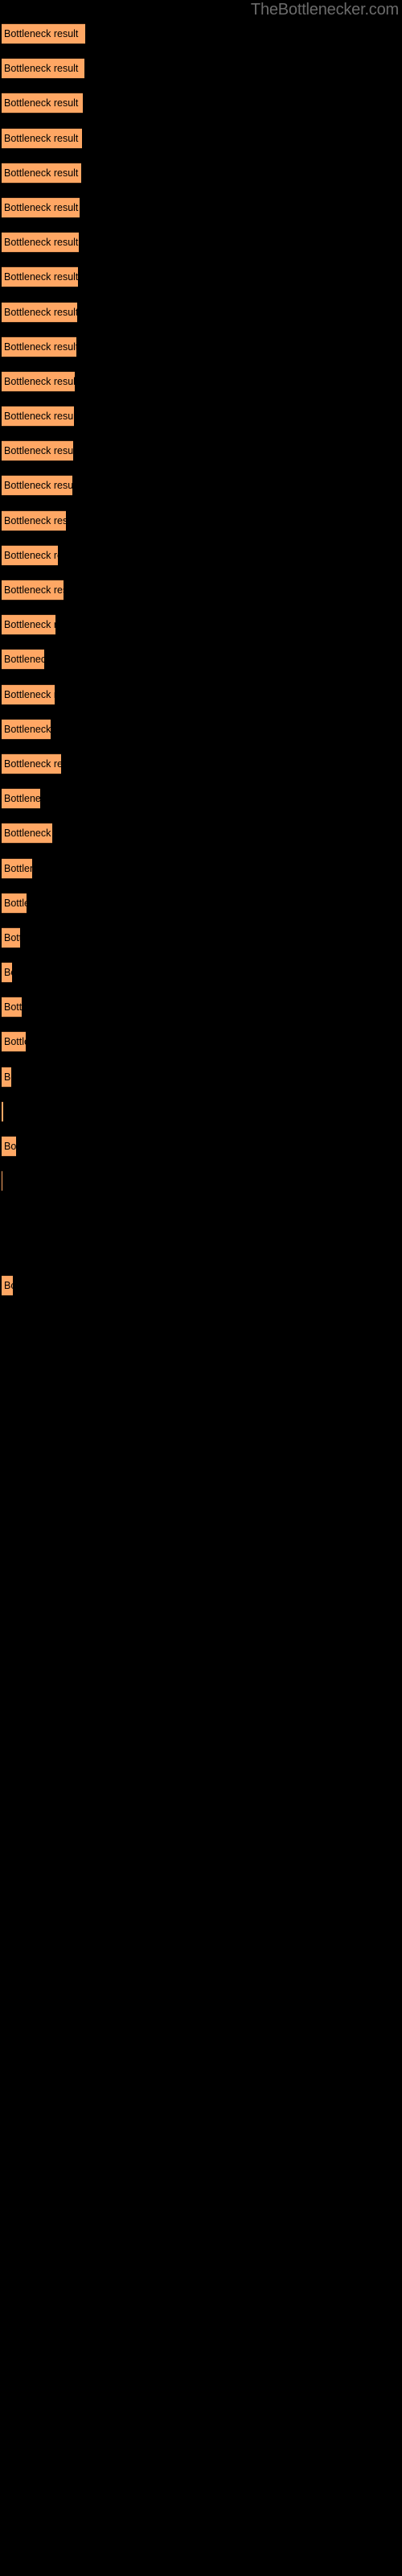 The width and height of the screenshot is (402, 2576). Describe the element at coordinates (201, 9) in the screenshot. I see `site-header: TheBottlenecker.com` at that location.